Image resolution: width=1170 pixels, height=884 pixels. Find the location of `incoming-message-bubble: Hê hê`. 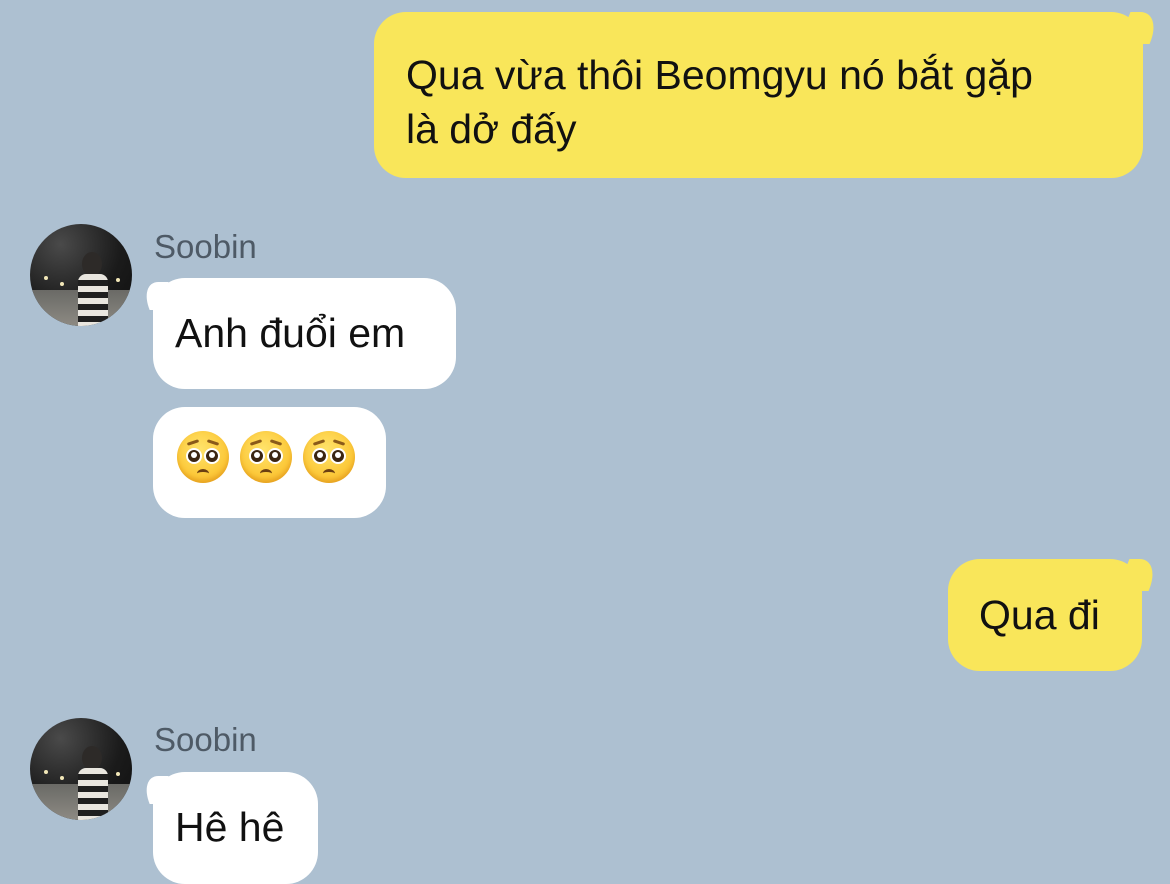

incoming-message-bubble: Hê hê is located at coordinates (235, 828).